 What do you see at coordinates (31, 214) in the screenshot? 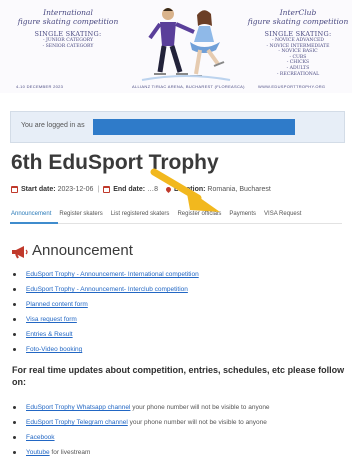
I see `tab-announcement: Announcement` at bounding box center [31, 214].